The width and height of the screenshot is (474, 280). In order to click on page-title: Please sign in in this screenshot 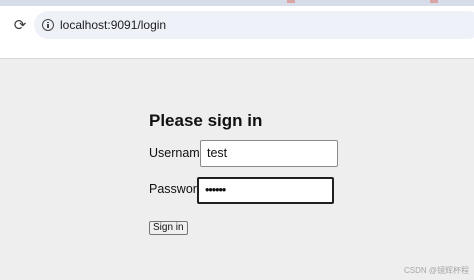, I will do `click(206, 120)`.